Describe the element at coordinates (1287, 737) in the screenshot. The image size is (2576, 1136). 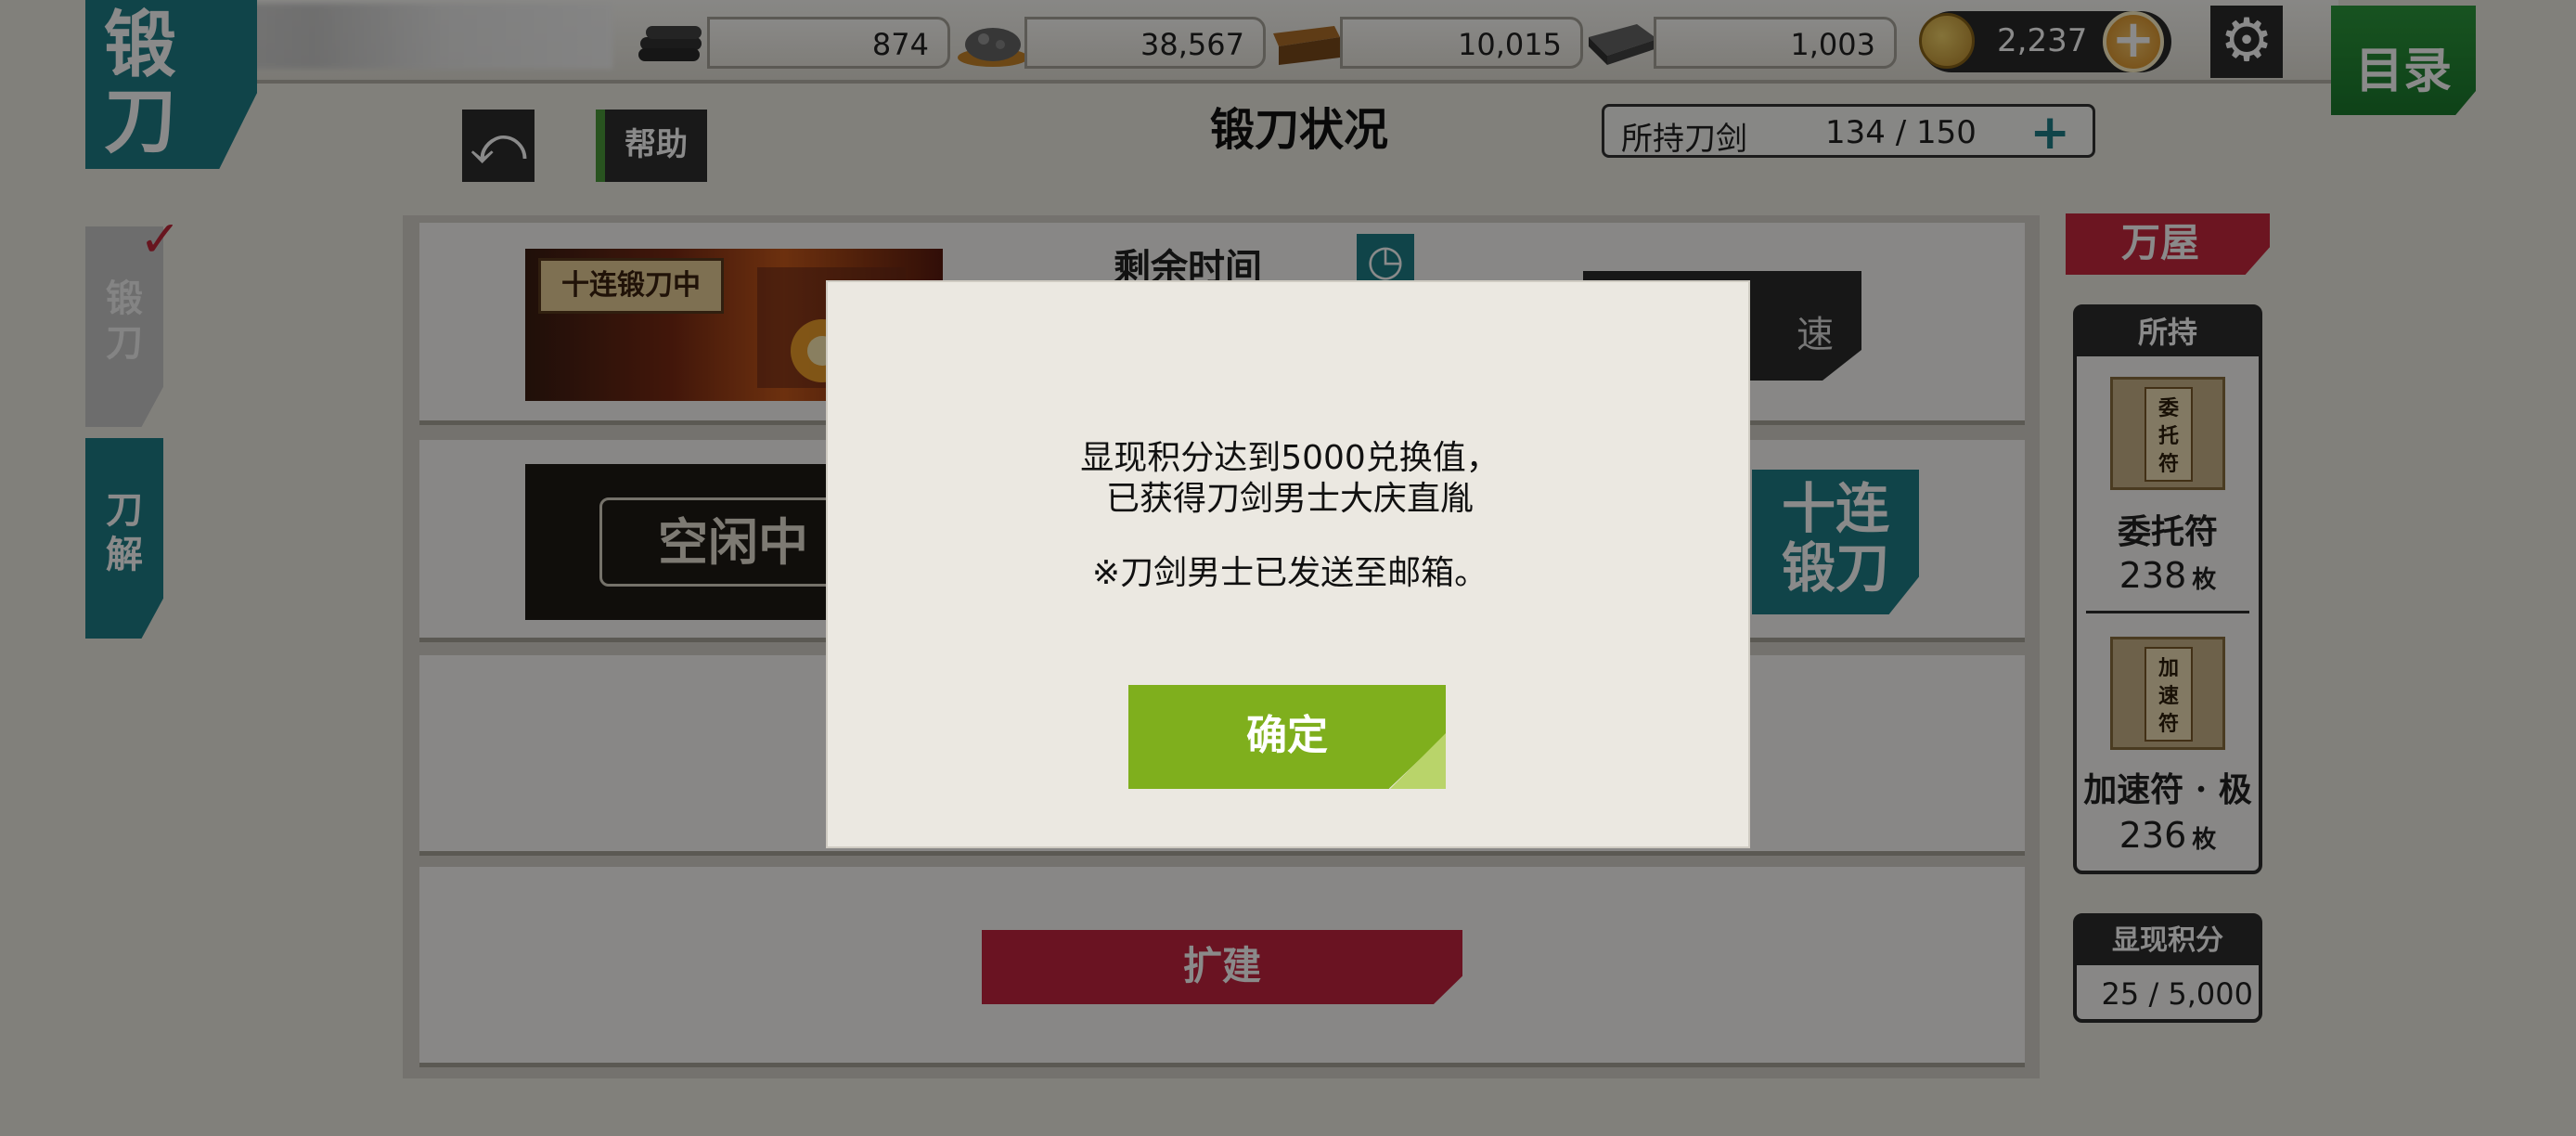
I see `ok-button: 确定` at that location.